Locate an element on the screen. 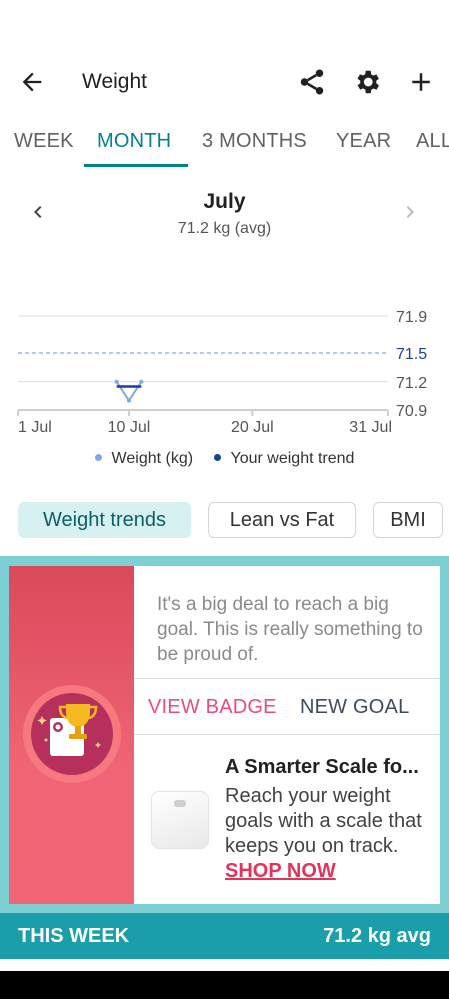  period-selector: July 71.2 kg (avg) is located at coordinates (224, 218).